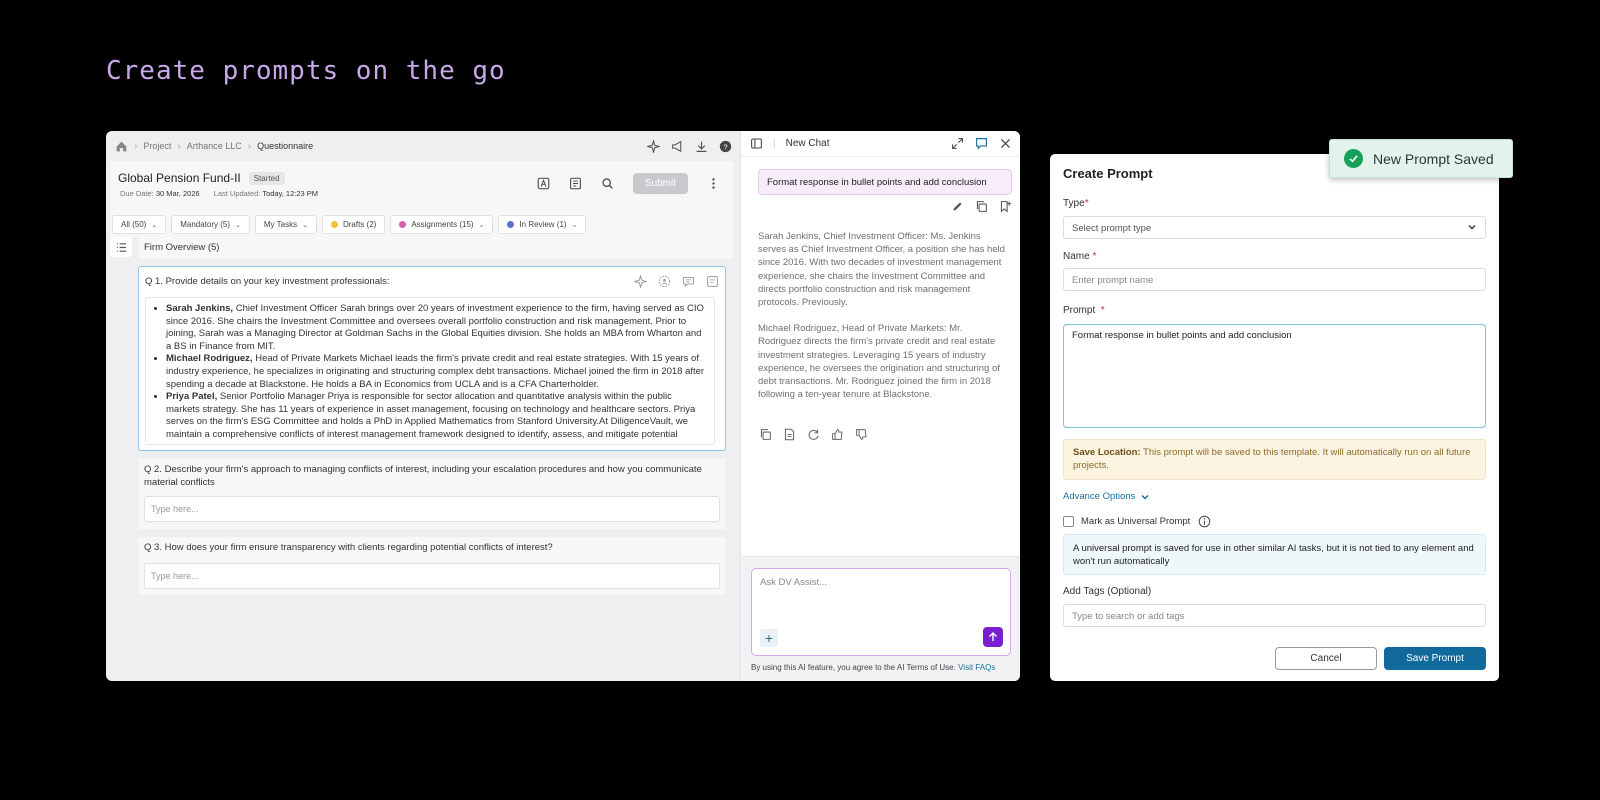  What do you see at coordinates (769, 638) in the screenshot?
I see `add-attachment-button: +` at bounding box center [769, 638].